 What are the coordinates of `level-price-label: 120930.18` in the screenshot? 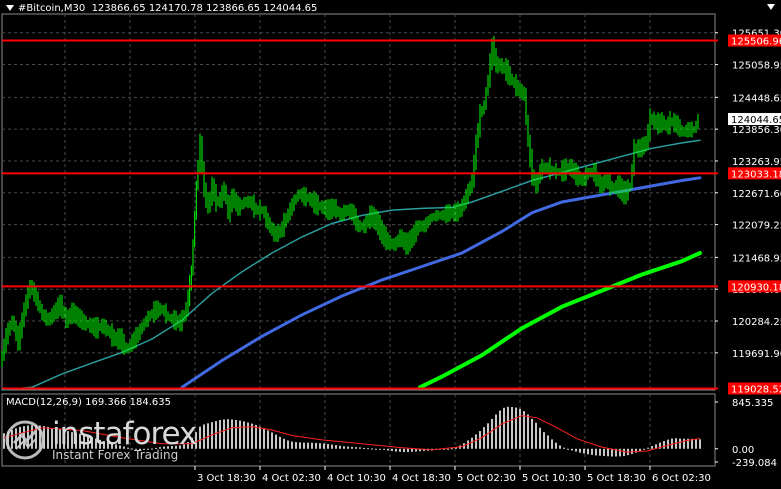 It's located at (756, 287).